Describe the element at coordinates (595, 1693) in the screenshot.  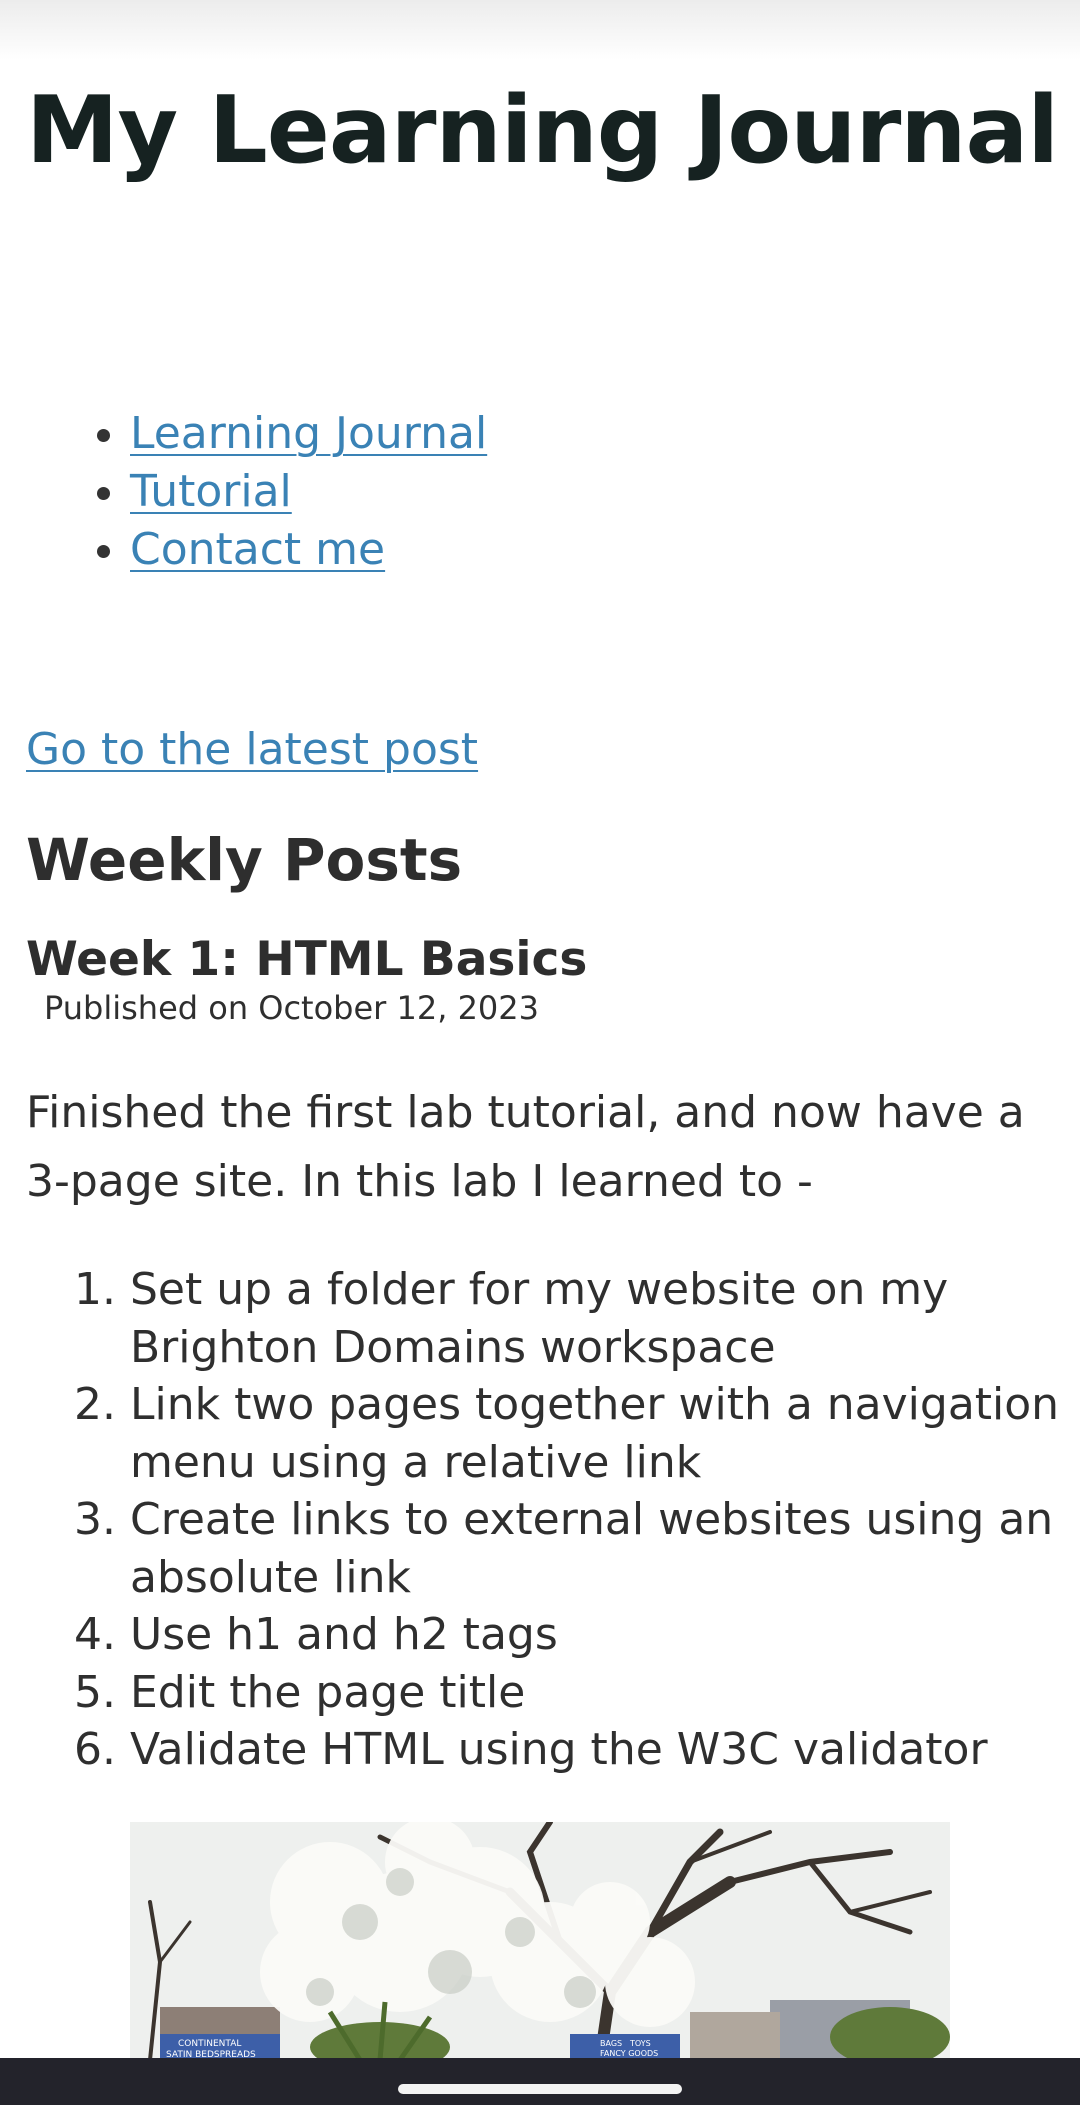
I see `learning-item: Edit the page title` at that location.